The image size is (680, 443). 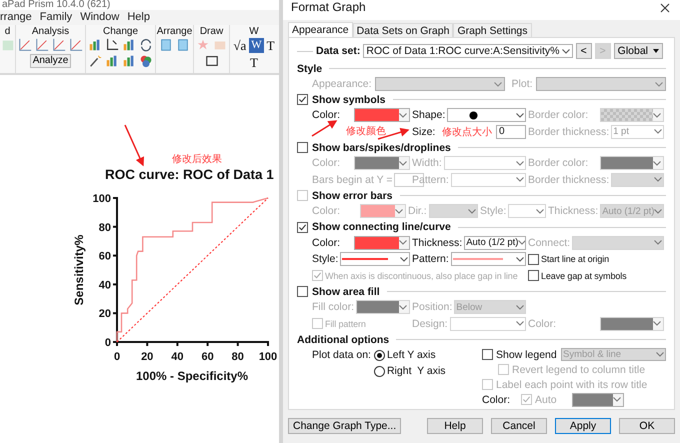 What do you see at coordinates (341, 355) in the screenshot?
I see `field-label: Plot data on:` at bounding box center [341, 355].